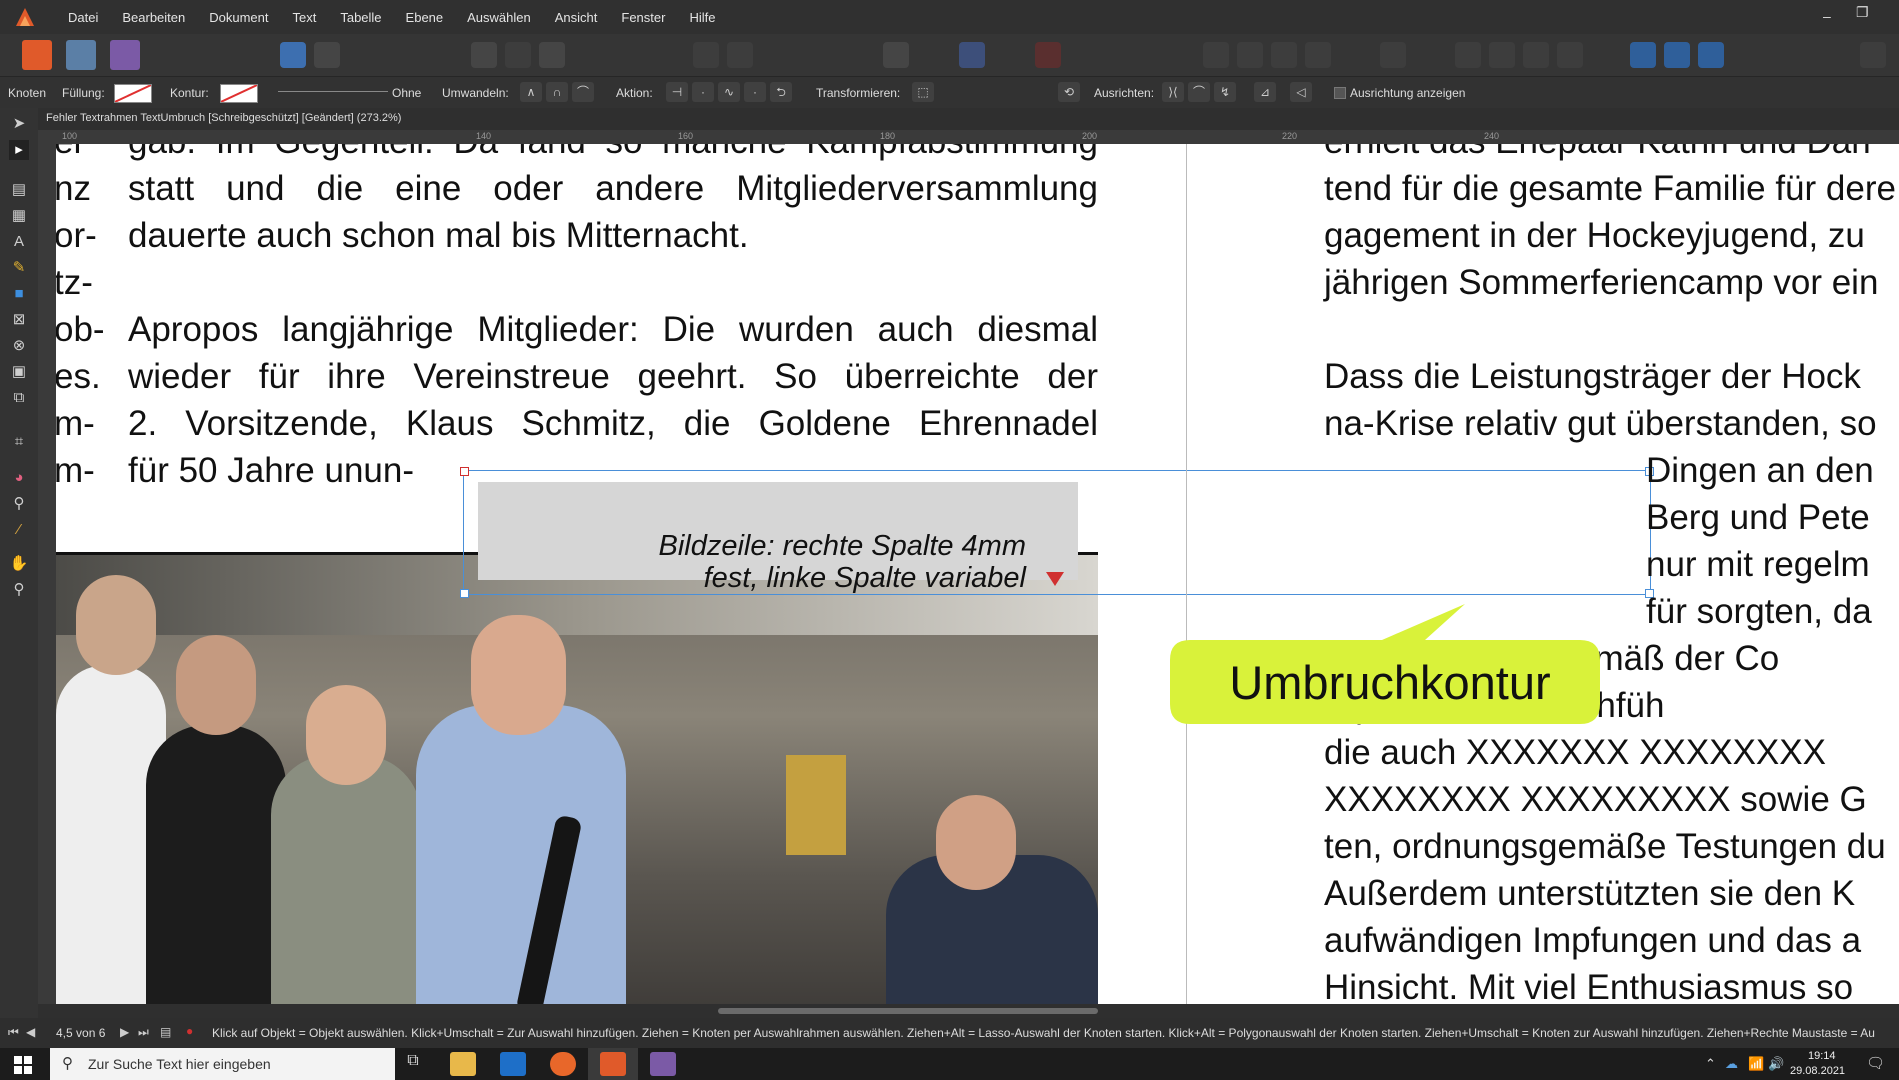 This screenshot has width=1899, height=1080. Describe the element at coordinates (19, 268) in the screenshot. I see `pen-tool-icon: ✎` at that location.